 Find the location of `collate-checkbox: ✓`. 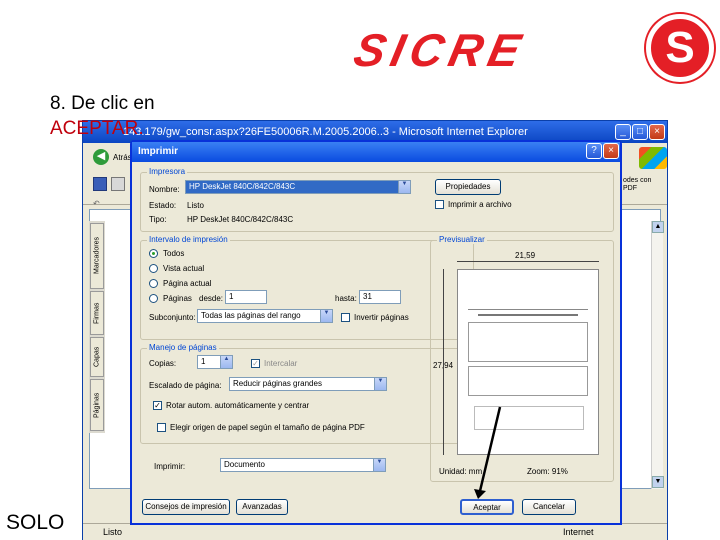

collate-checkbox: ✓ is located at coordinates (255, 363).